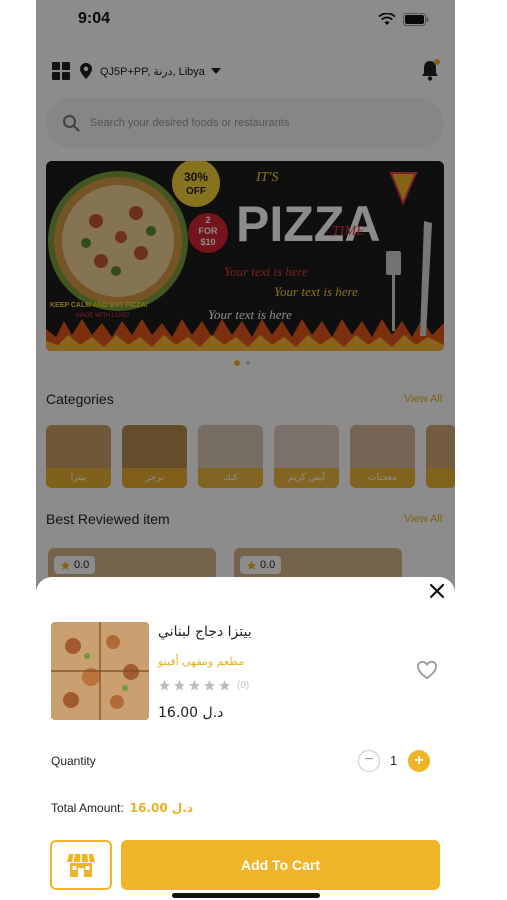 This screenshot has width=507, height=900. Describe the element at coordinates (246, 895) in the screenshot. I see `home-indicator` at that location.